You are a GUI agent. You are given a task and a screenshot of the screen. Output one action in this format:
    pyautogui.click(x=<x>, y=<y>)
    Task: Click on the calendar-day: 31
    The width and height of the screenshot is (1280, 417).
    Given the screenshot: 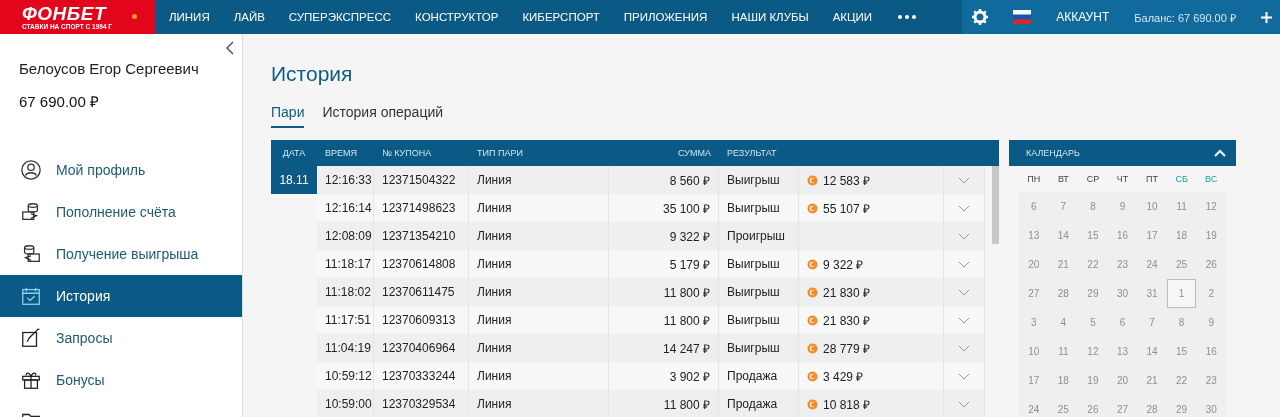 What is the action you would take?
    pyautogui.click(x=1152, y=293)
    